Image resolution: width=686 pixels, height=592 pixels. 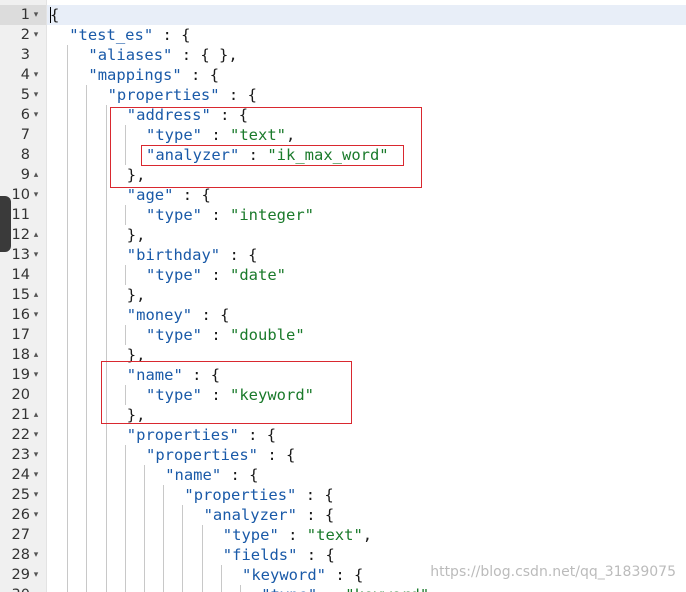 What do you see at coordinates (211, 475) in the screenshot?
I see `code-text: "name" : {` at bounding box center [211, 475].